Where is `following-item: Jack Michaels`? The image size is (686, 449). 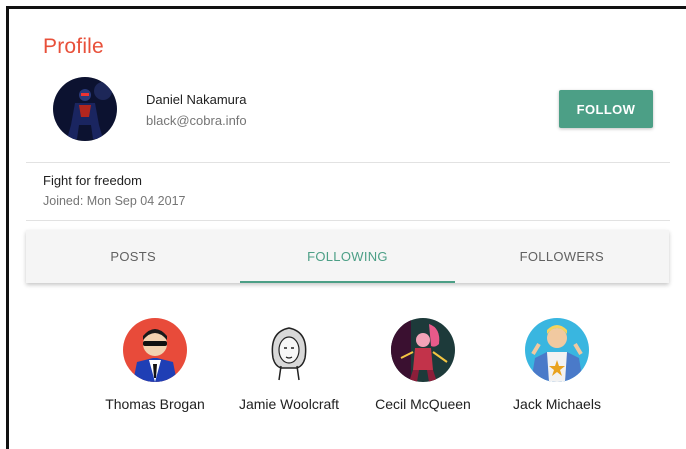
following-item: Jack Michaels is located at coordinates (557, 365).